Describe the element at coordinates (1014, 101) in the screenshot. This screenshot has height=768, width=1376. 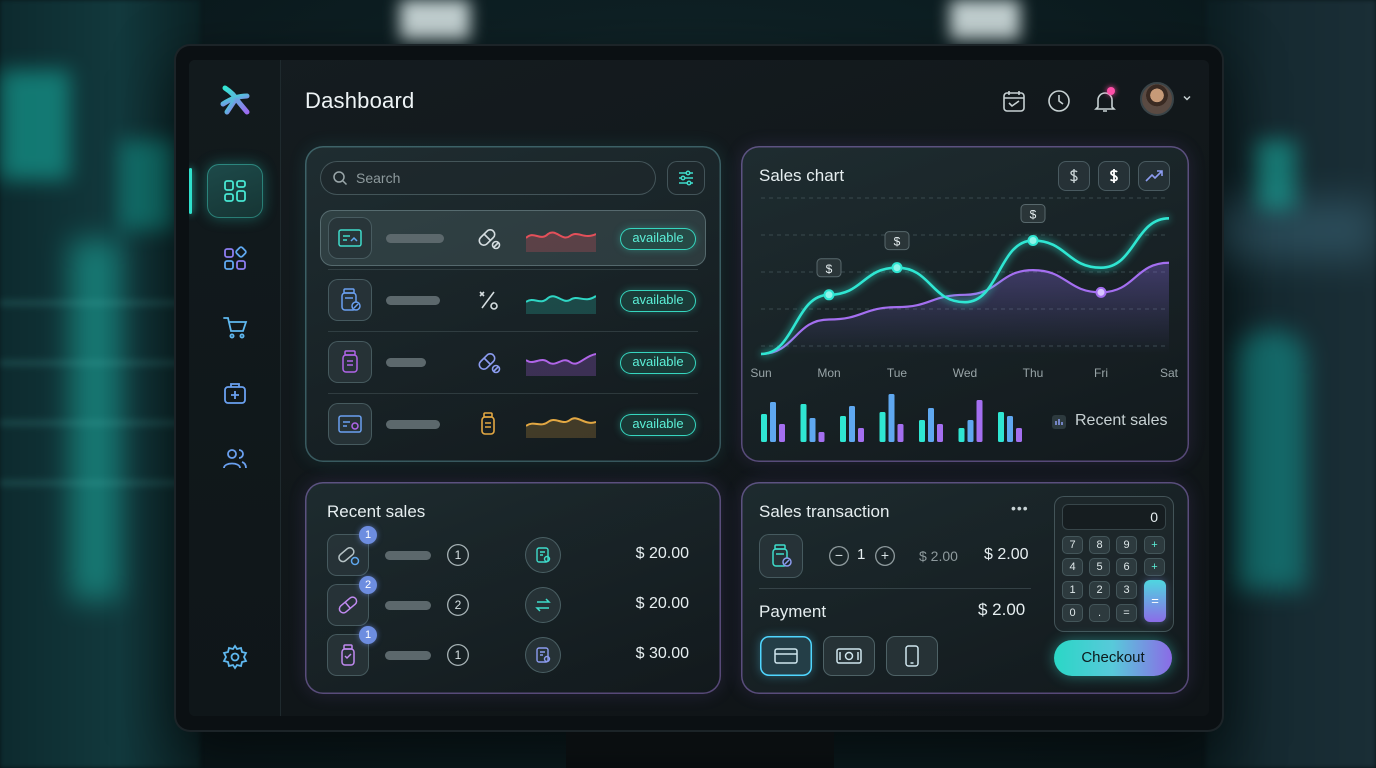
I see `calendar-icon` at that location.